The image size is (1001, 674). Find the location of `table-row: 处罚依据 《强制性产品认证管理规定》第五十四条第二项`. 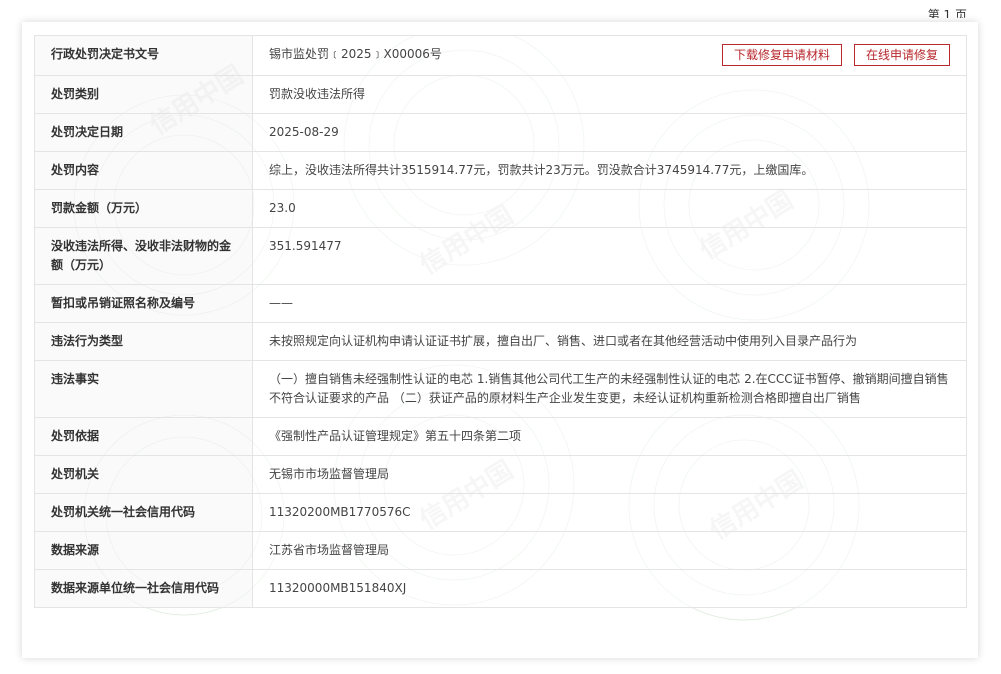

table-row: 处罚依据 《强制性产品认证管理规定》第五十四条第二项 is located at coordinates (500, 436).